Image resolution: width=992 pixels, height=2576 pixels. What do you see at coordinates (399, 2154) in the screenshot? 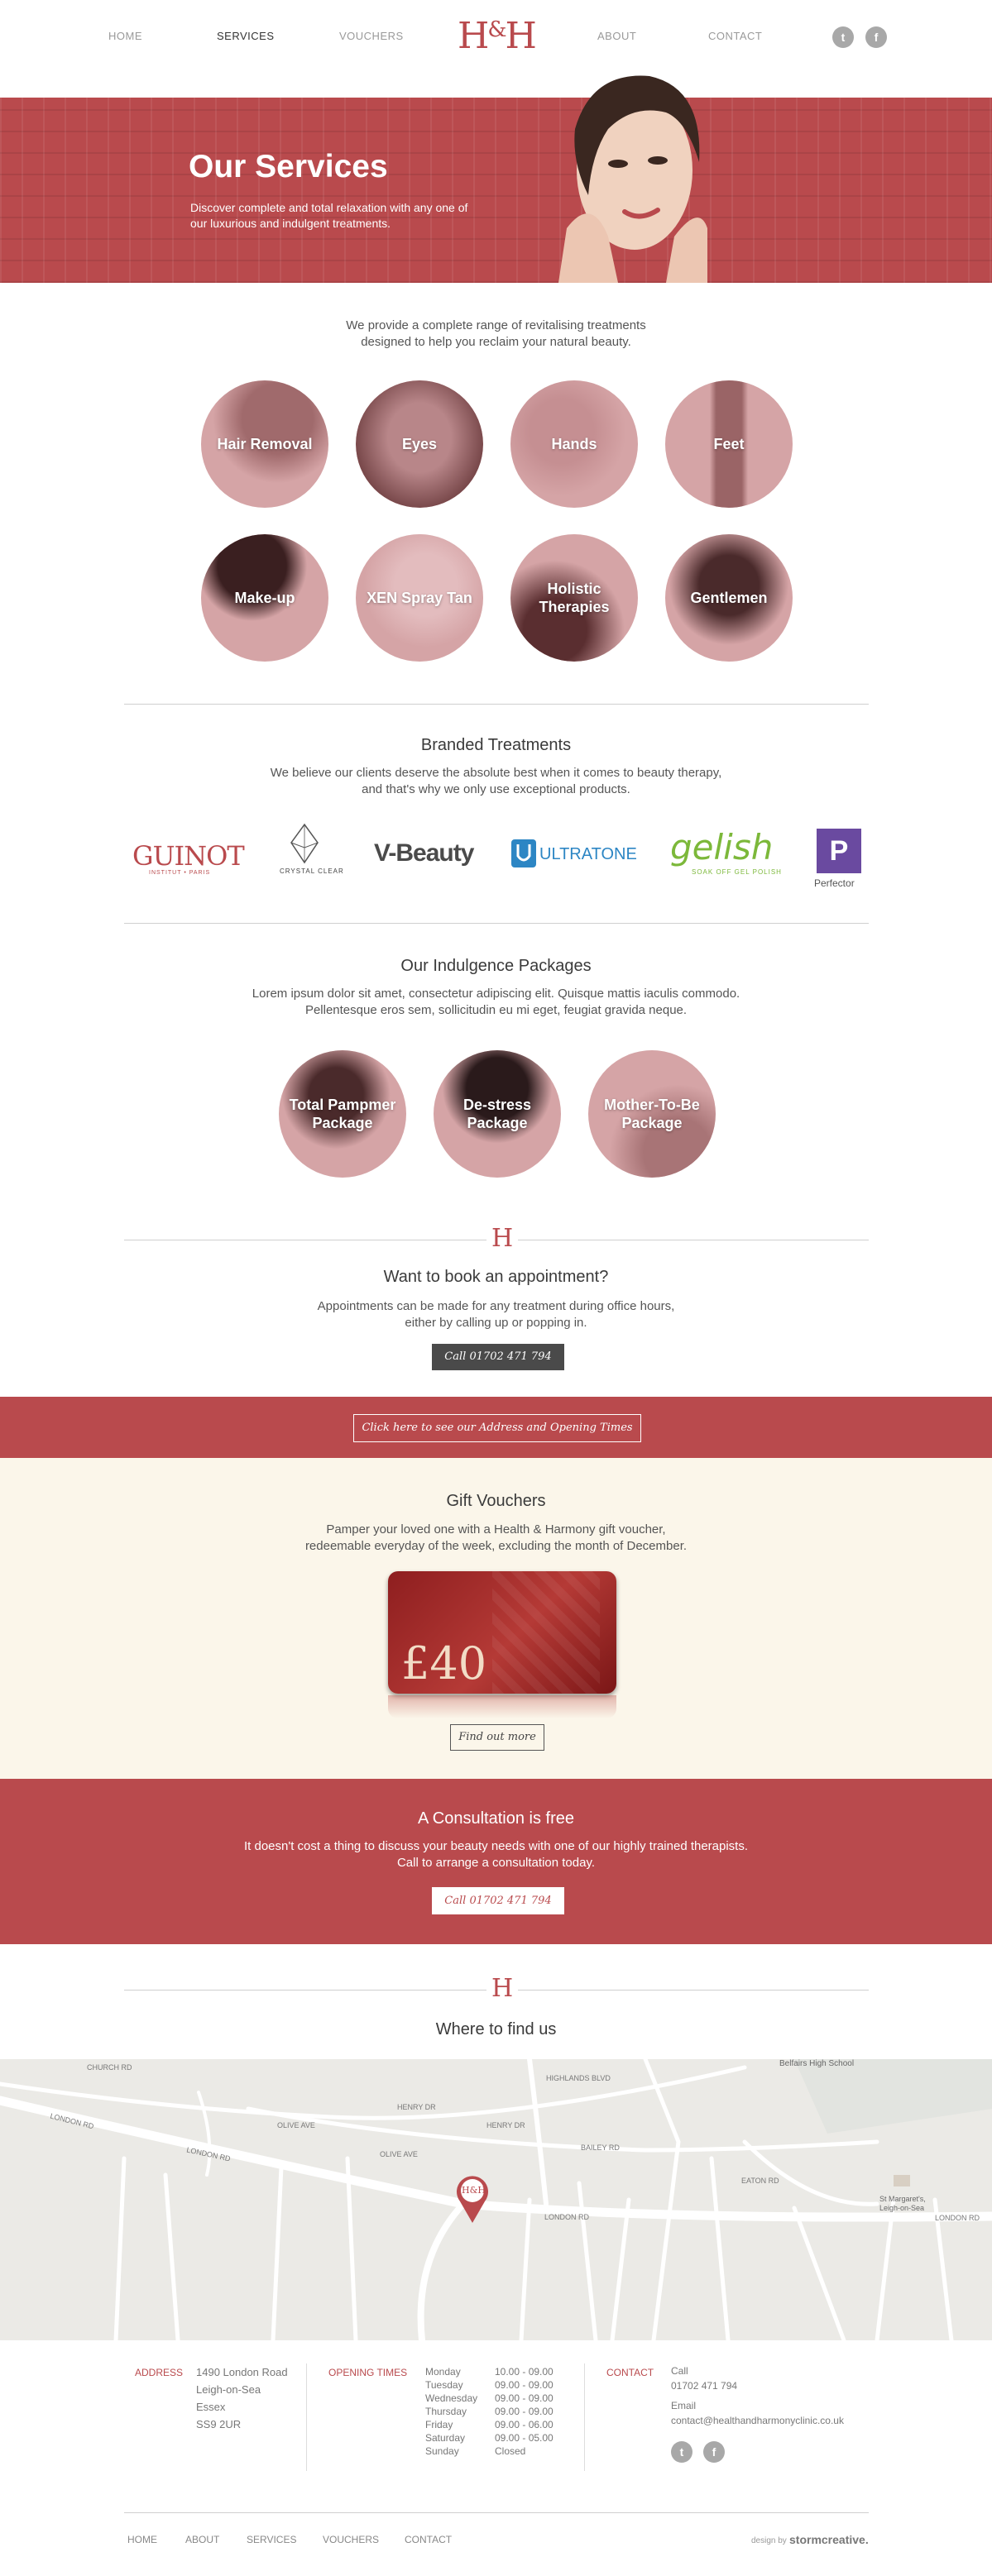
I see `map-road-label: OLIVE AVE` at bounding box center [399, 2154].